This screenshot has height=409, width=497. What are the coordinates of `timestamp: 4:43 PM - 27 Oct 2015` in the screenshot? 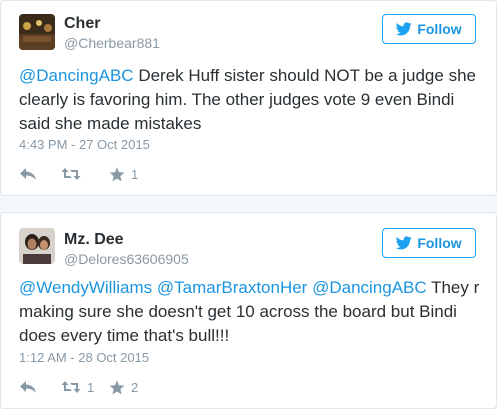 It's located at (84, 144).